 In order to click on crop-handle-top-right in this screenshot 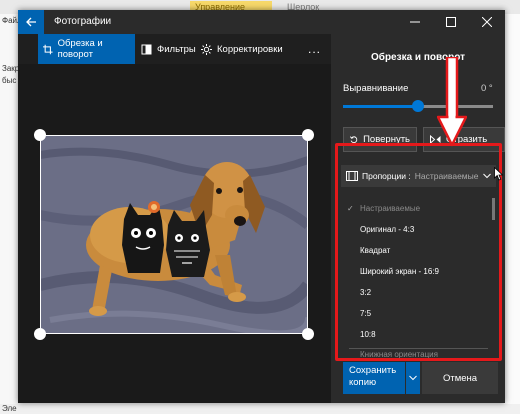, I will do `click(308, 135)`.